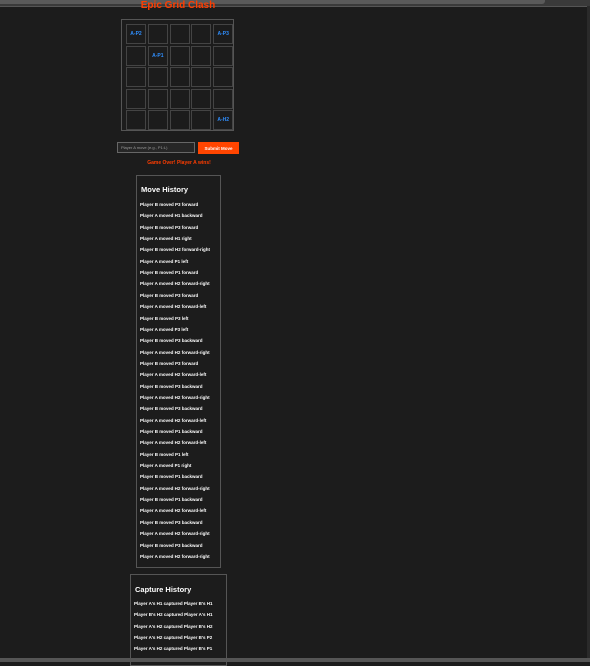 This screenshot has height=666, width=590. Describe the element at coordinates (171, 216) in the screenshot. I see `move-history-entry: Player A moved H1 backward` at that location.